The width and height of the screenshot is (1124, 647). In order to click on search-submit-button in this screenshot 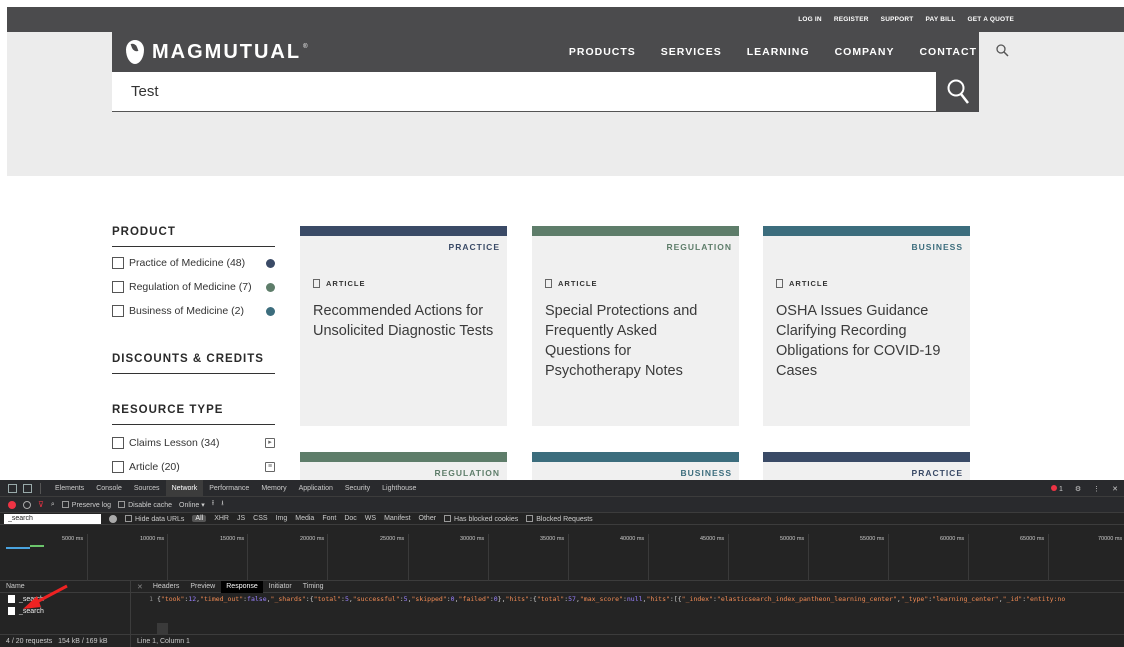, I will do `click(957, 92)`.